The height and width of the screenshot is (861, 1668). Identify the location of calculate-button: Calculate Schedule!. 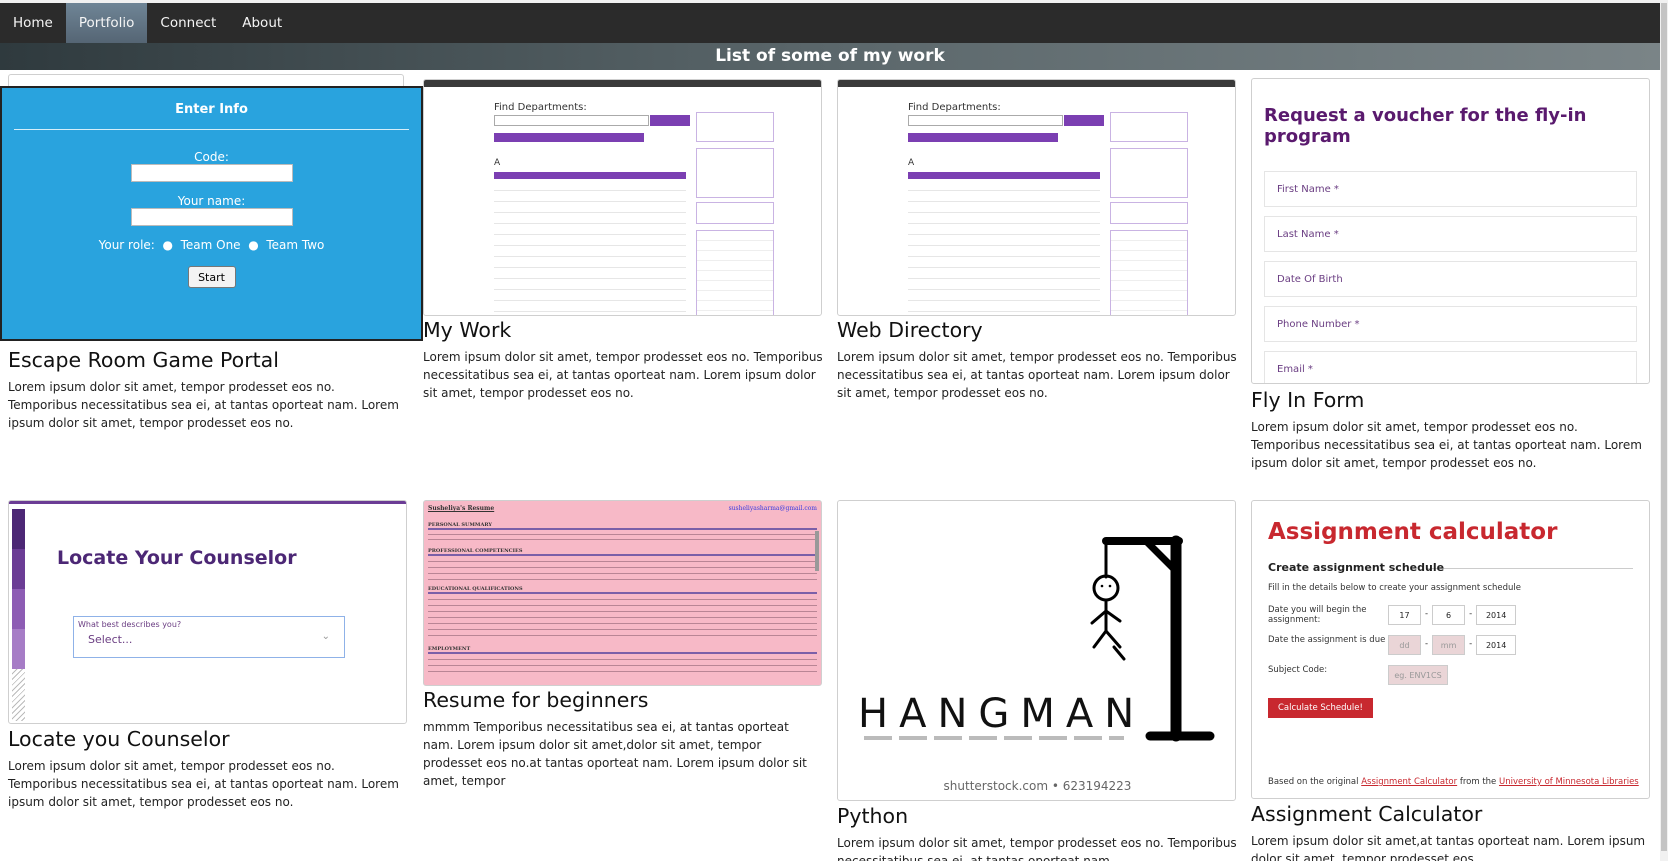
(1320, 708).